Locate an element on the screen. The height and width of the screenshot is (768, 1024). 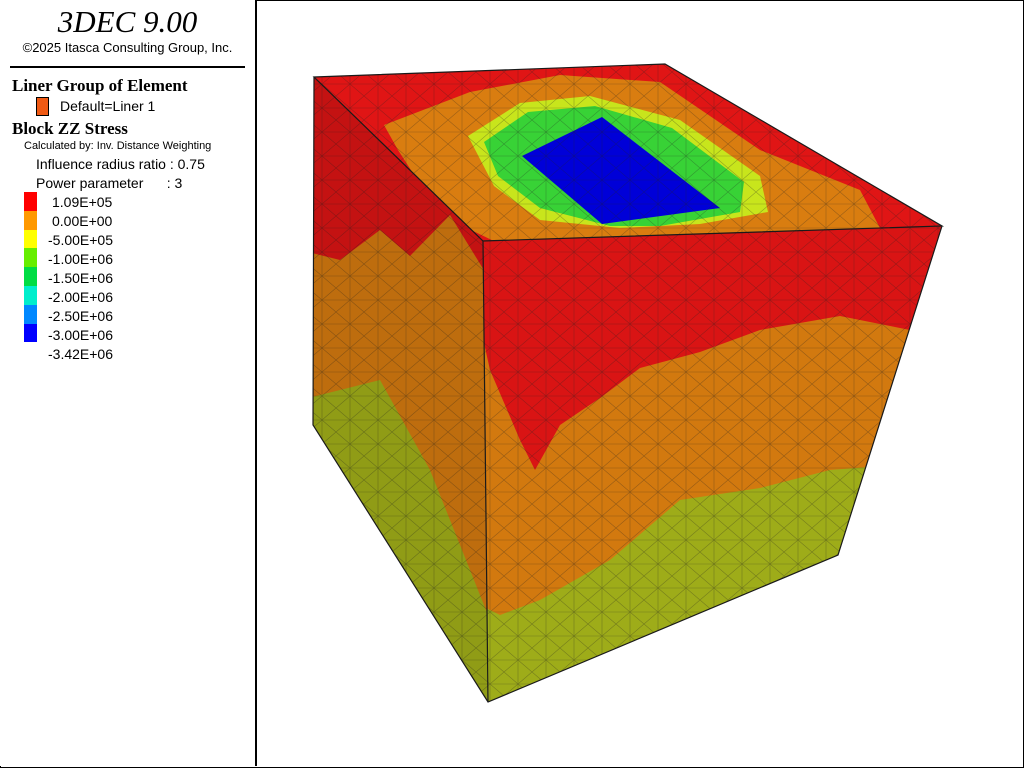
legend-divider is located at coordinates (127, 67).